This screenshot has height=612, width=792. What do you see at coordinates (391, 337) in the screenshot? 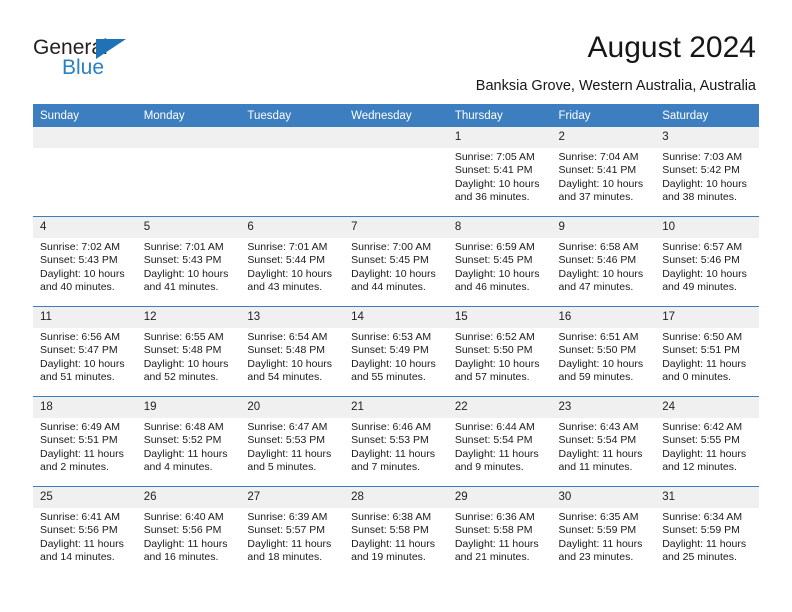
I see `sun-info-sunrise: Sunrise: 6:53 AM` at bounding box center [391, 337].